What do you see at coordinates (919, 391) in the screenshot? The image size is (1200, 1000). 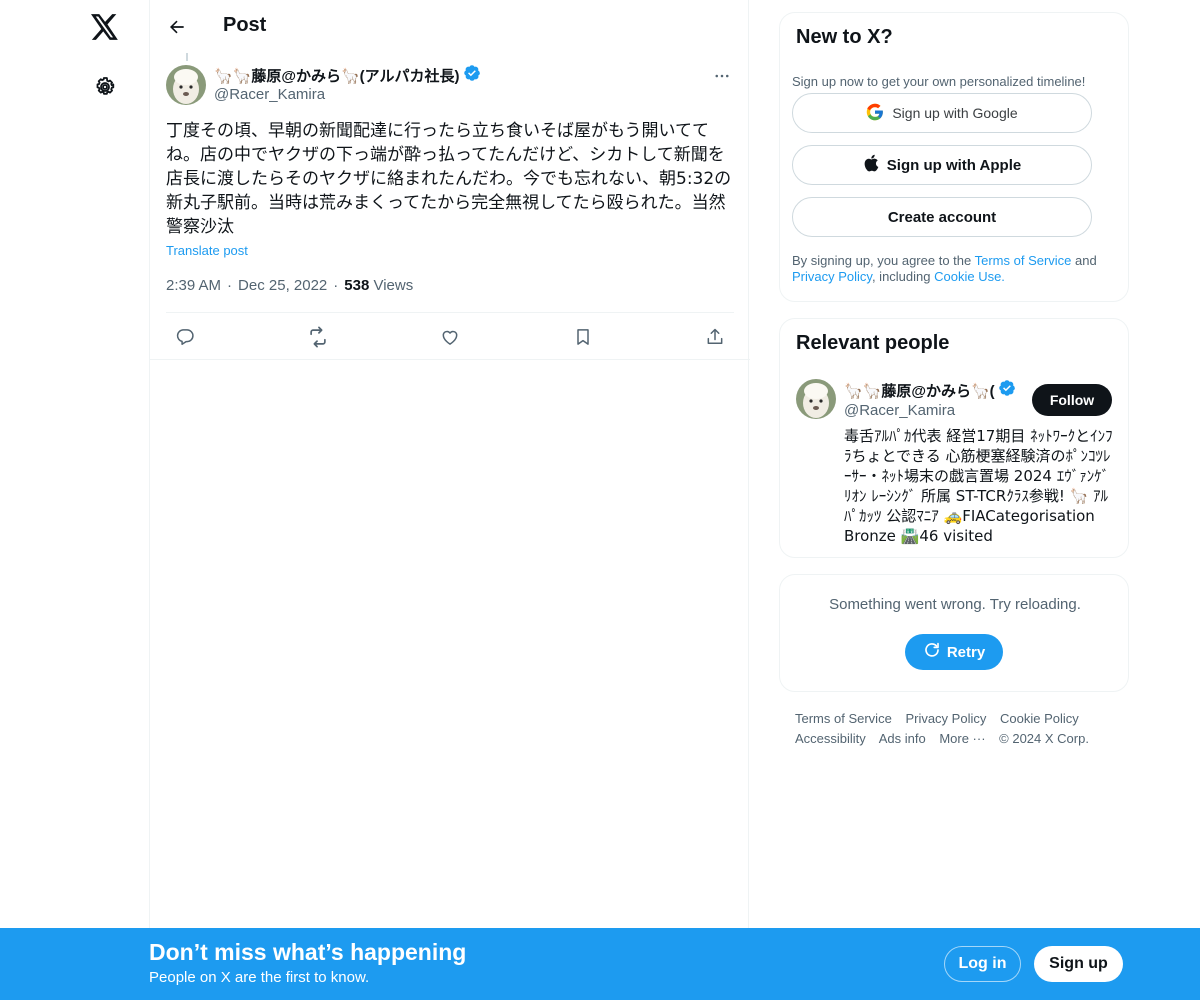 I see `person-display-name: 🦙🦙藤原@かみら🦙(` at bounding box center [919, 391].